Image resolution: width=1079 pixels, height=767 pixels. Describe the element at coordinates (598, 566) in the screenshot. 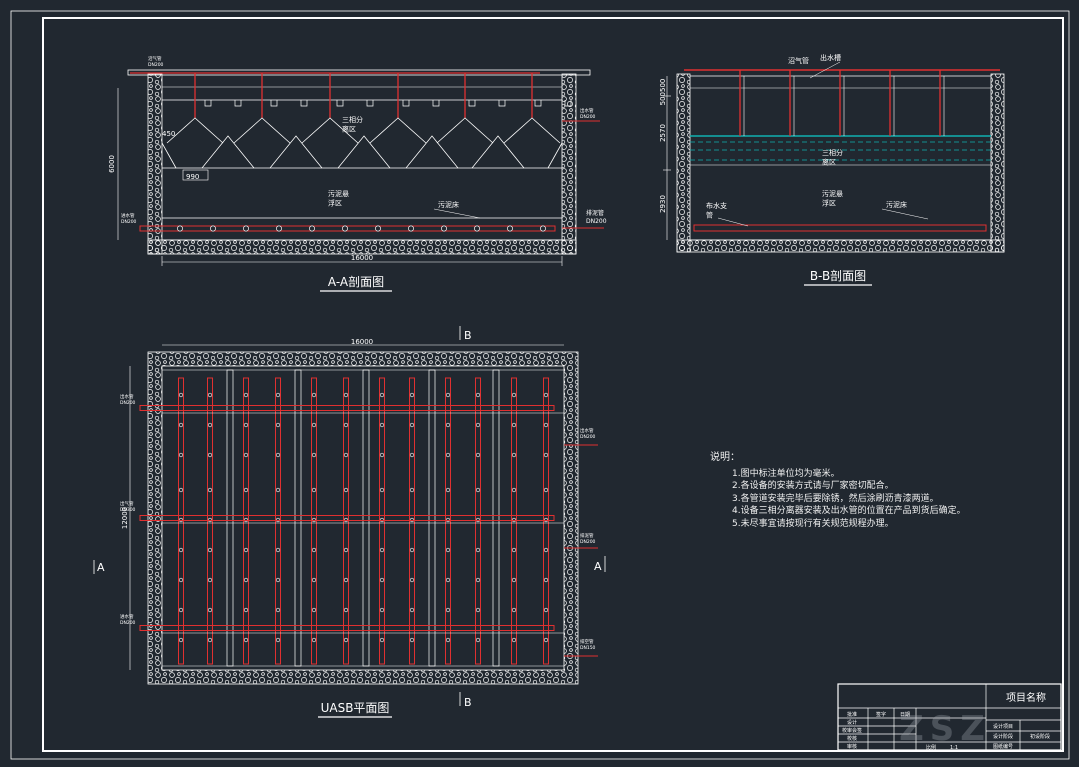

I see `plan-section-a-right: A` at that location.